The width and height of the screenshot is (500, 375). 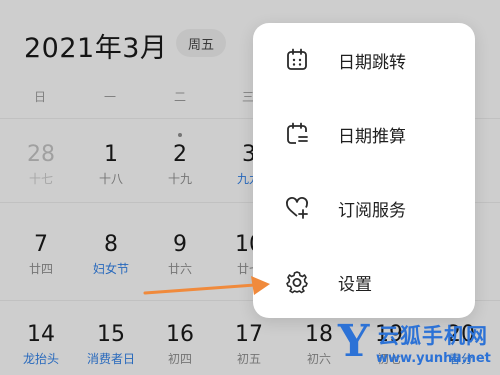 I want to click on watermark-logo: Y 云狐手机网 www.yunhu.net, so click(x=419, y=345).